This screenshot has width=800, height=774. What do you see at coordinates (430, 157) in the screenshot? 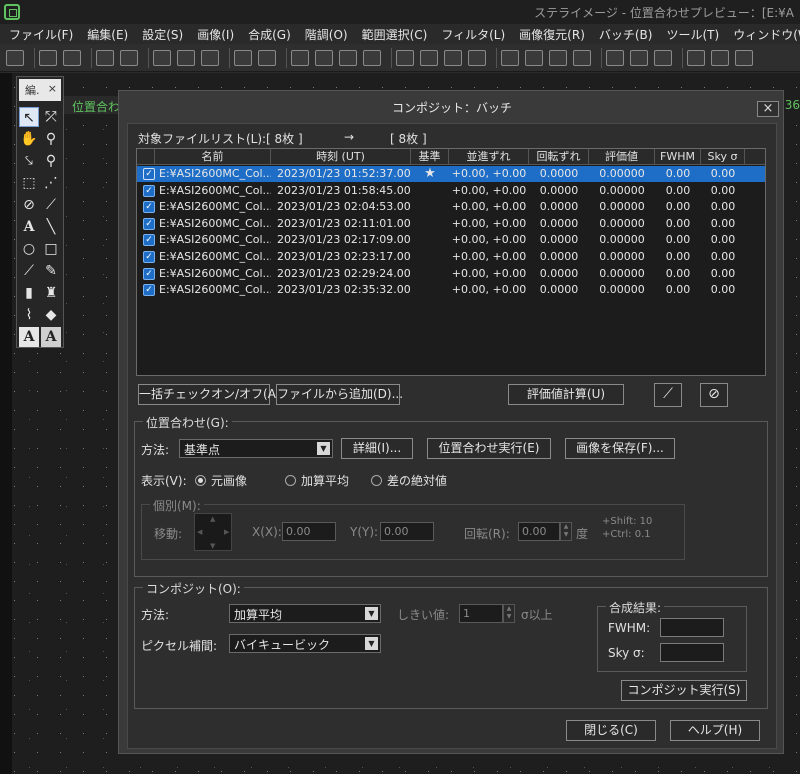
I see `column-header: 基準` at bounding box center [430, 157].